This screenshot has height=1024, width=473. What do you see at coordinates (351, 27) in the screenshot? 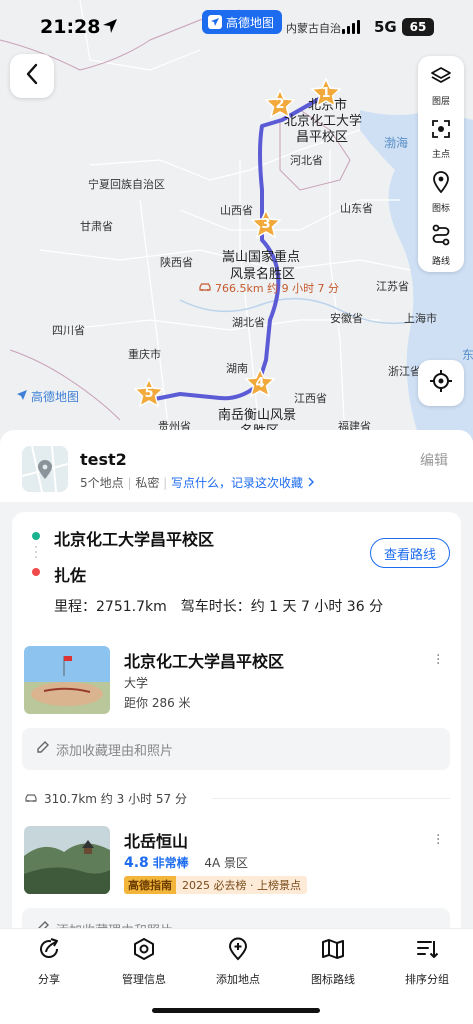
I see `signal-icon` at bounding box center [351, 27].